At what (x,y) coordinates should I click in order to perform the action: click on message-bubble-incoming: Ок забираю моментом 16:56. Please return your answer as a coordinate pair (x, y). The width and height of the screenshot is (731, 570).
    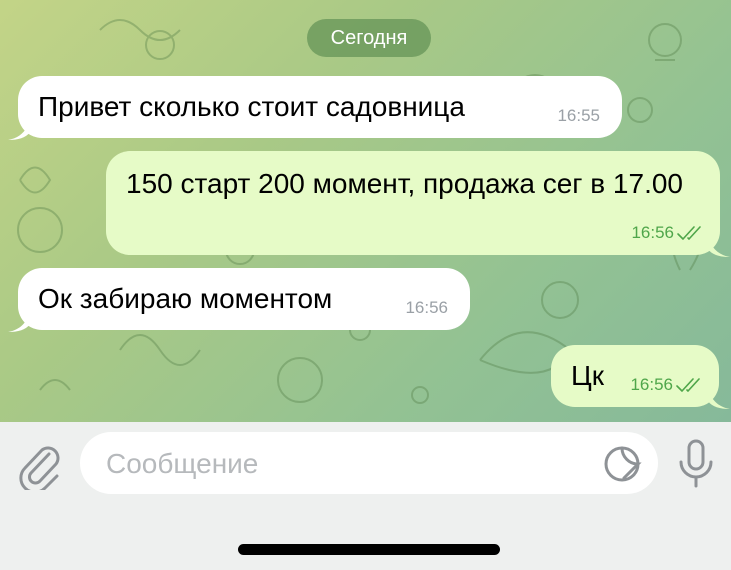
    Looking at the image, I should click on (244, 299).